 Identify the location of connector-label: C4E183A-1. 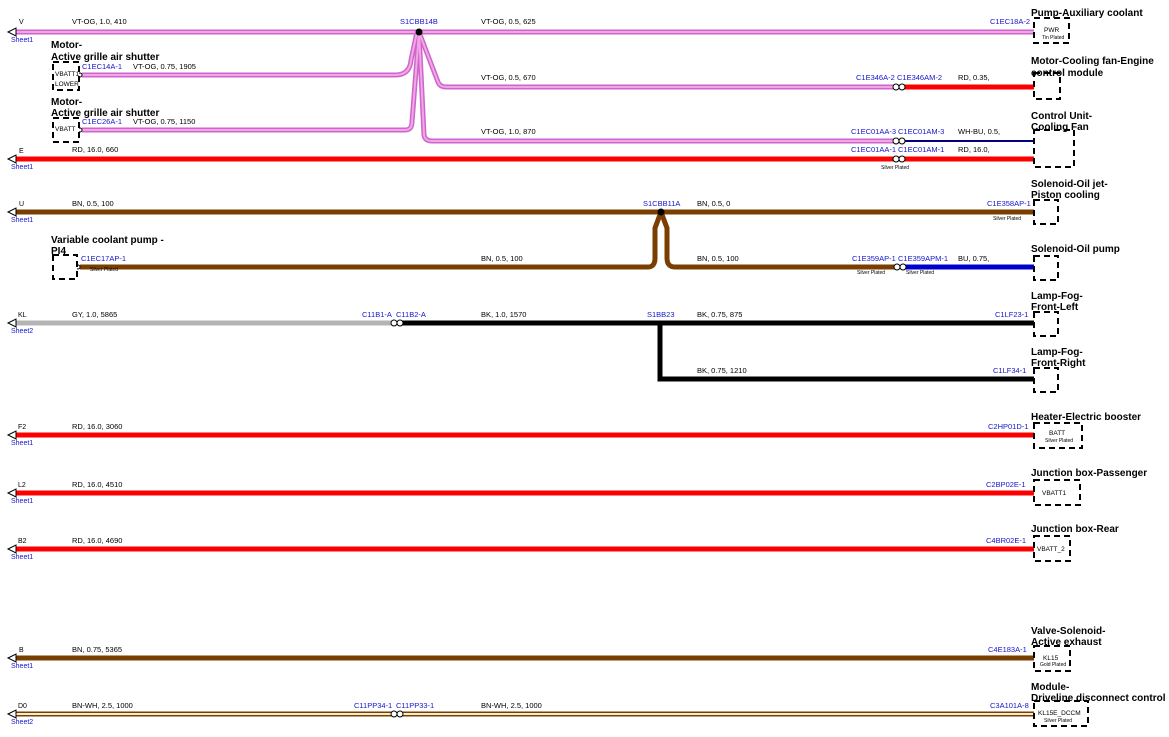
(1007, 649).